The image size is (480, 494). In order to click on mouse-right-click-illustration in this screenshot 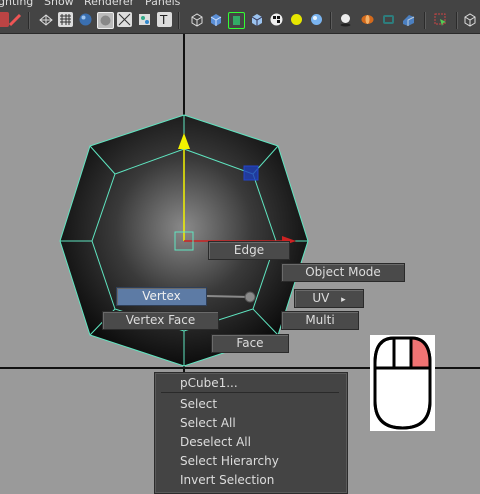, I will do `click(402, 383)`.